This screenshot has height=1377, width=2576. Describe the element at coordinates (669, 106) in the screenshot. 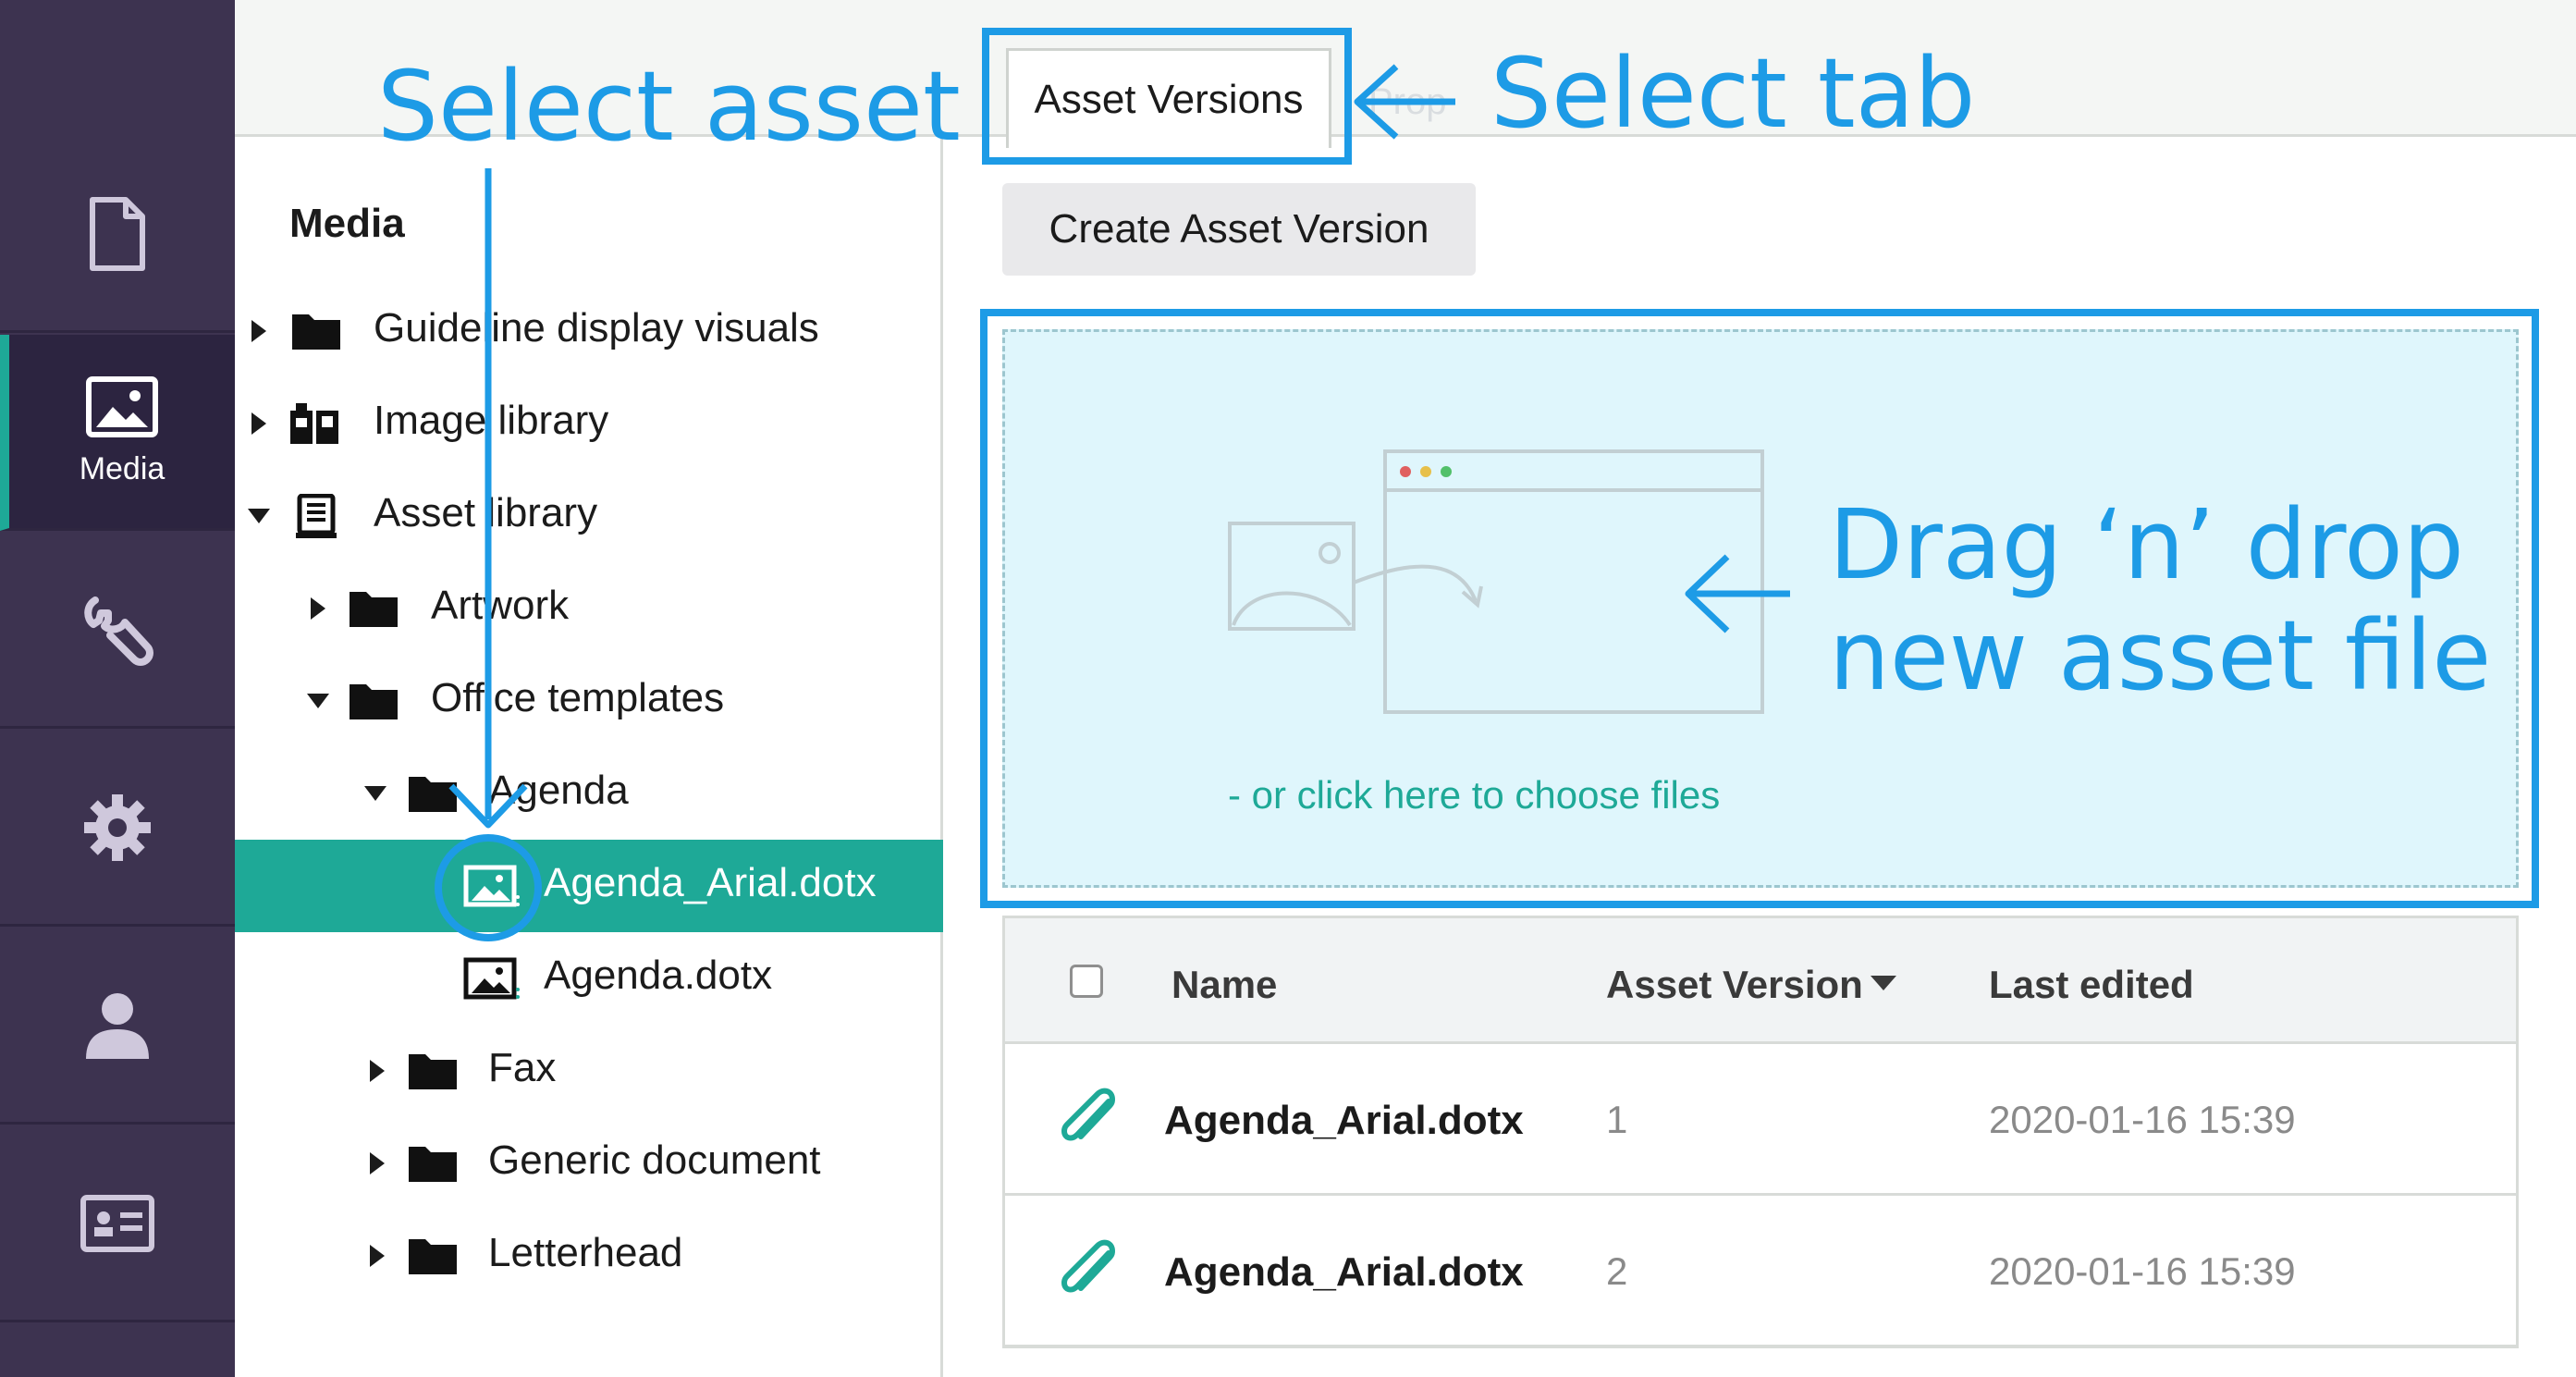

I see `annotation-select-asset: Select asset` at that location.